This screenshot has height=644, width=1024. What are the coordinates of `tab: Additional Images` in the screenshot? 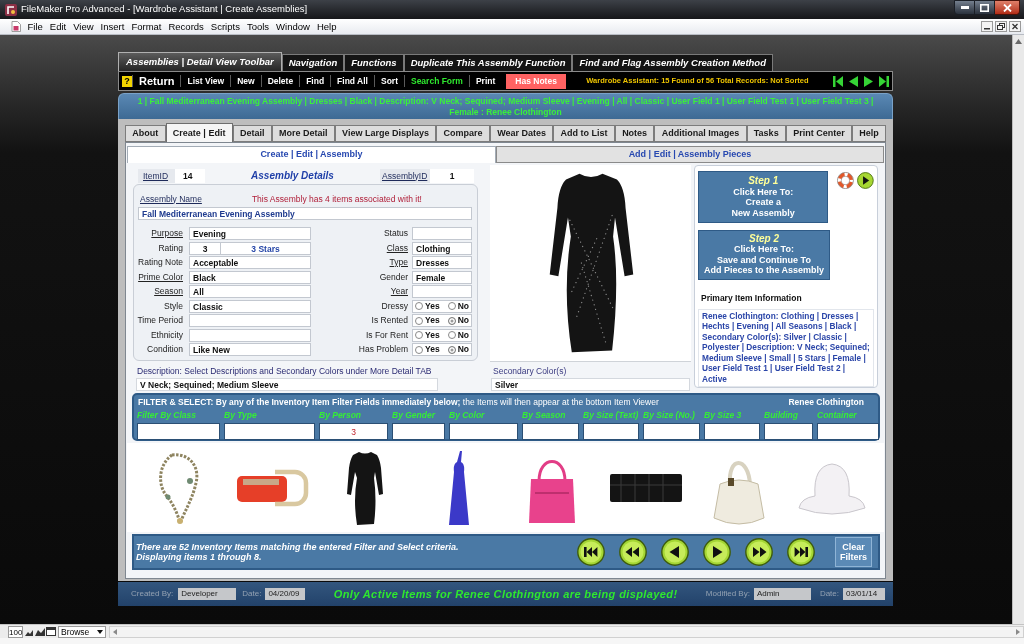 It's located at (700, 133).